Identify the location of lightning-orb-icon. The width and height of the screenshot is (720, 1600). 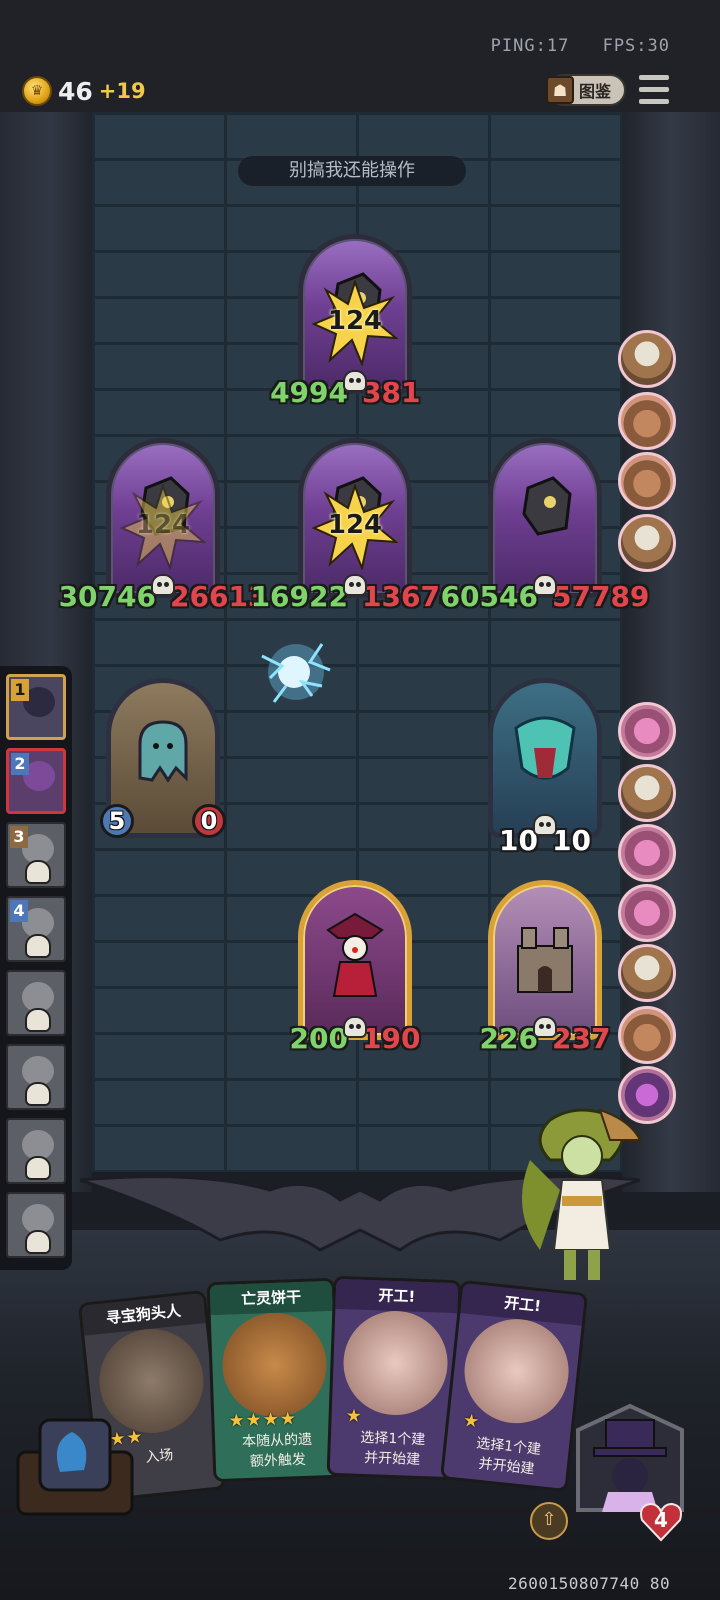
(296, 673).